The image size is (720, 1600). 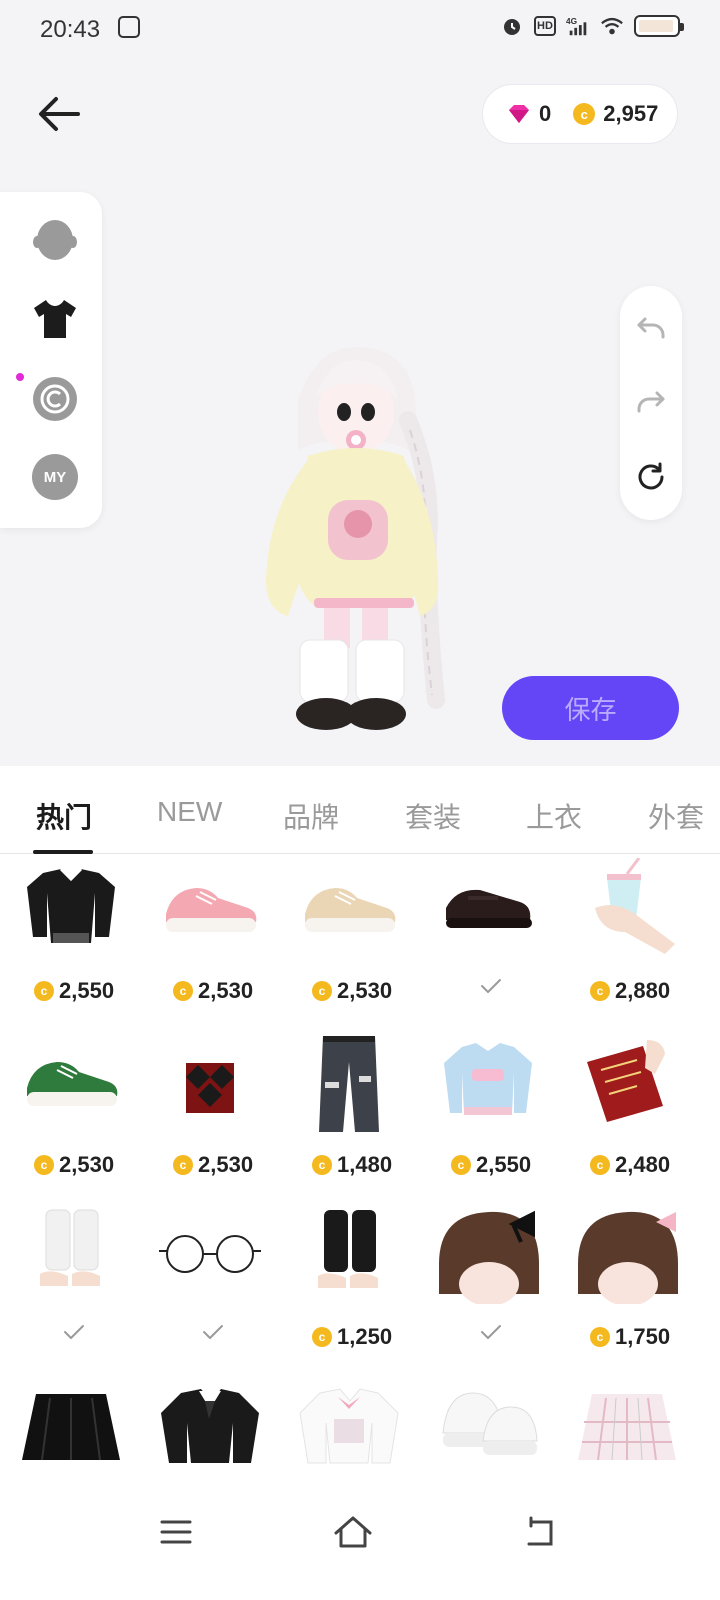 I want to click on tab-outerwear: 外套, so click(x=676, y=816).